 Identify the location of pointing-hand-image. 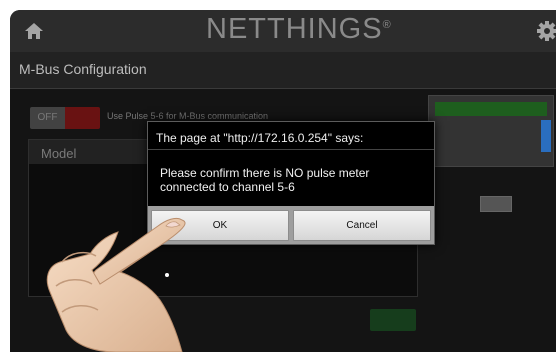
(116, 284).